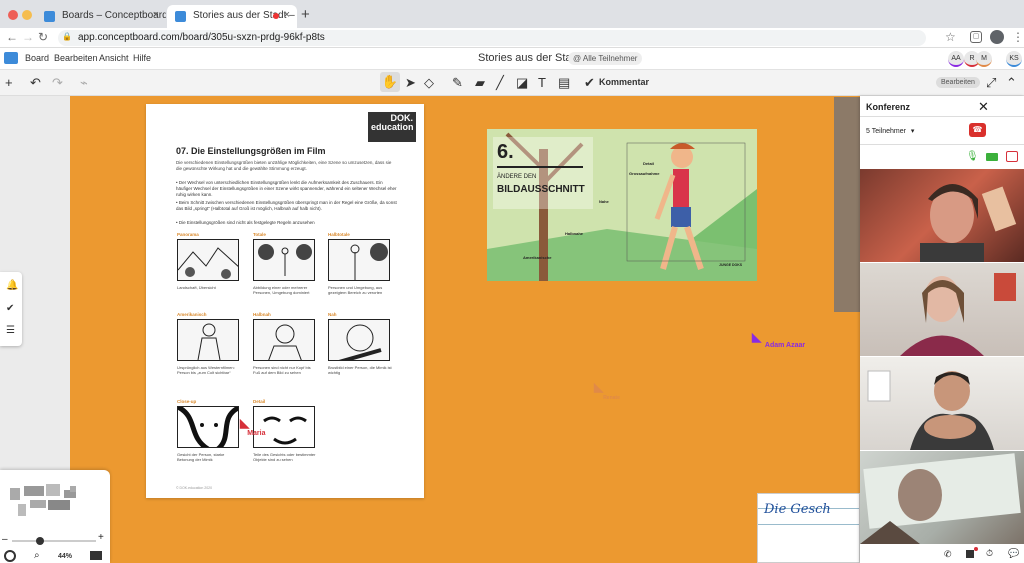  What do you see at coordinates (542, 82) in the screenshot?
I see `text-icon: T` at bounding box center [542, 82].